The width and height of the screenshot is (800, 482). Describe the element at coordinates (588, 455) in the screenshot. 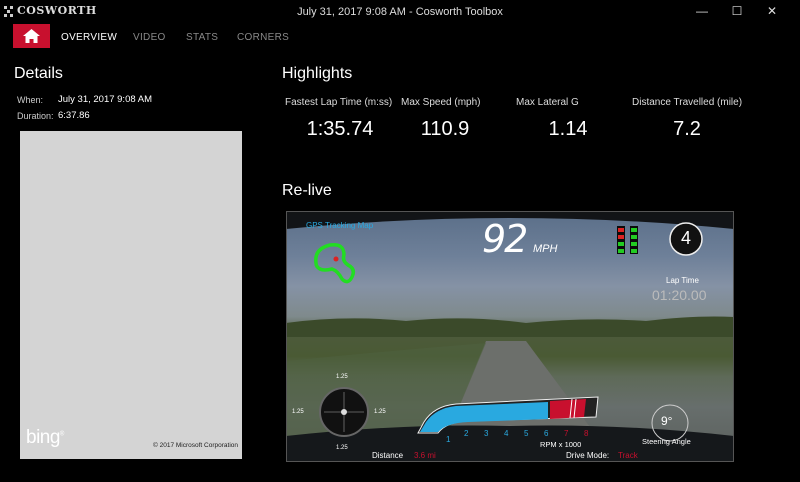

I see `drive-mode-label: Drive Mode:` at that location.